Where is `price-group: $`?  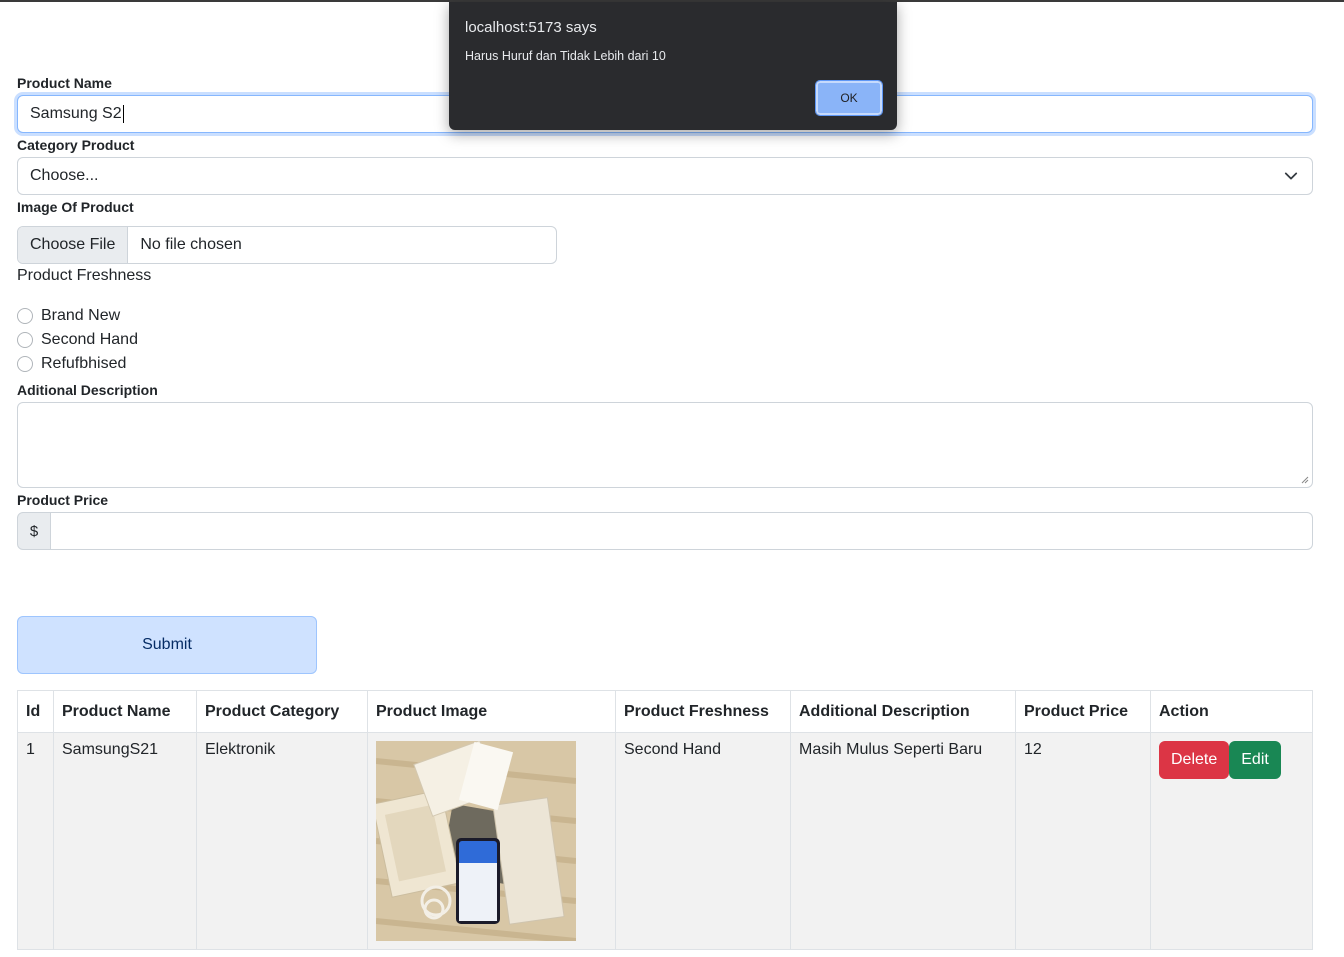
price-group: $ is located at coordinates (665, 531).